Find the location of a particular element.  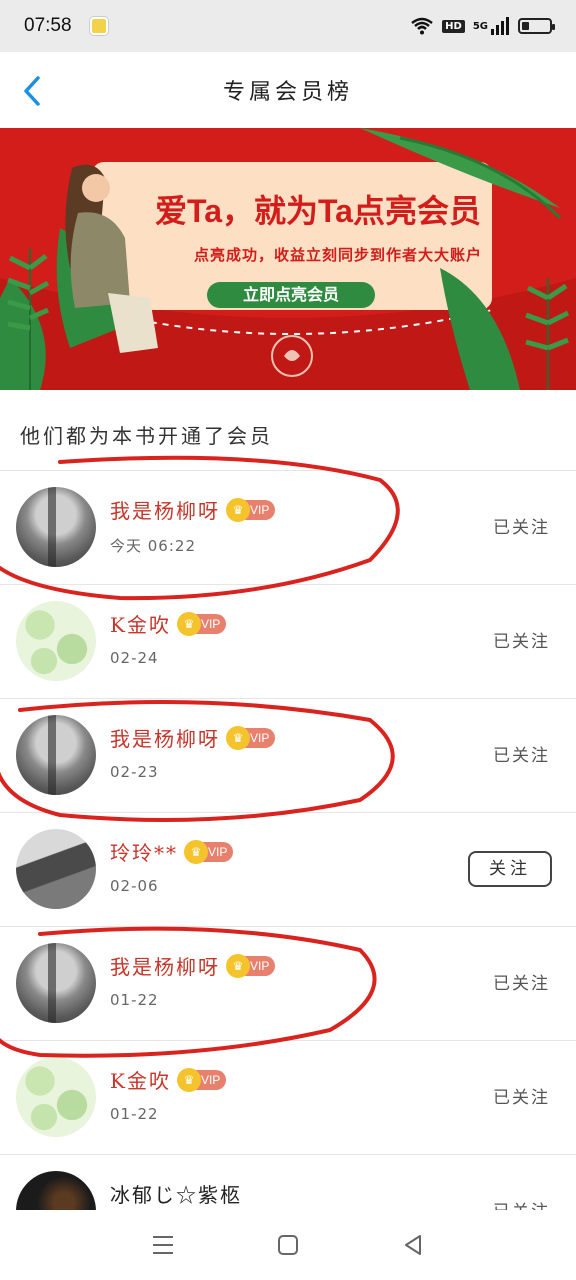

member-name-text: 冰郁じ☆紫柩 is located at coordinates (176, 1195).